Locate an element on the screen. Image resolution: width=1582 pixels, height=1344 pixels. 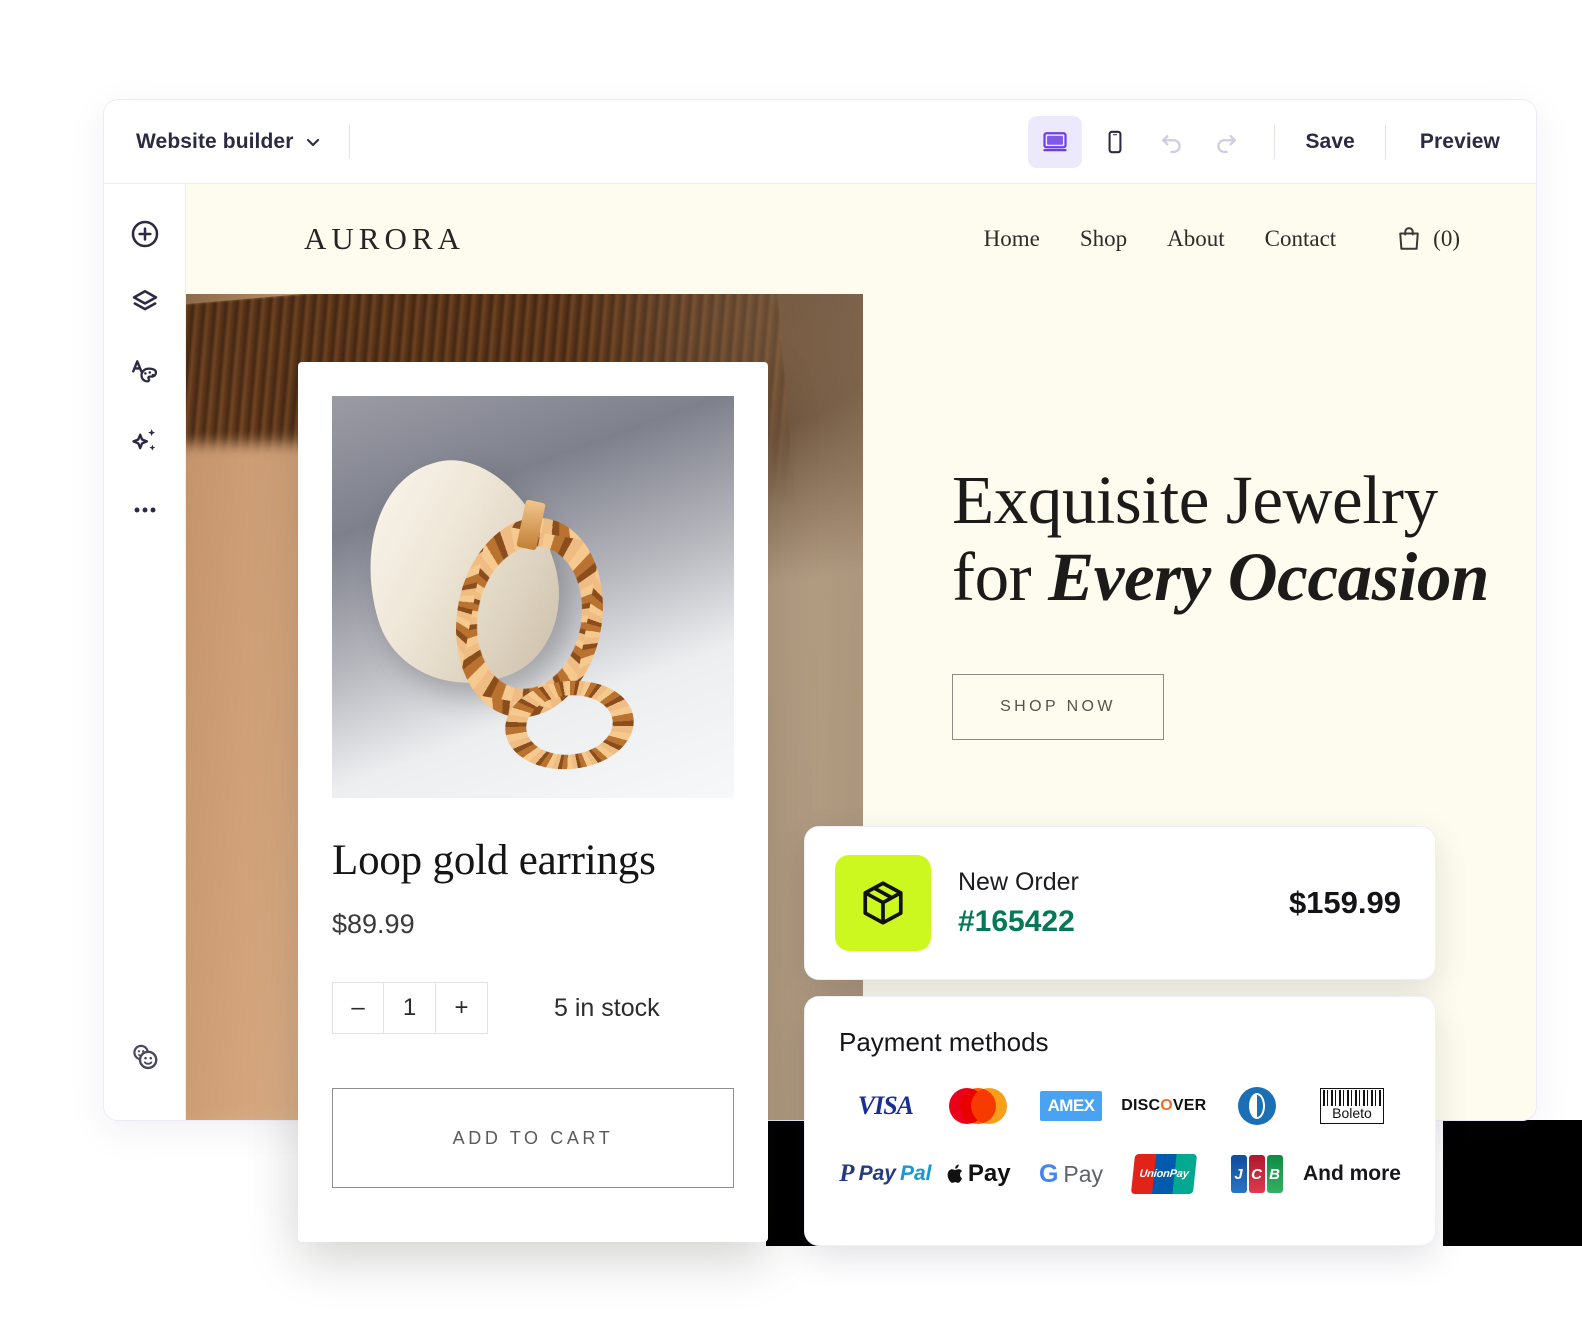
quantity-increment-button: + is located at coordinates (462, 1008).